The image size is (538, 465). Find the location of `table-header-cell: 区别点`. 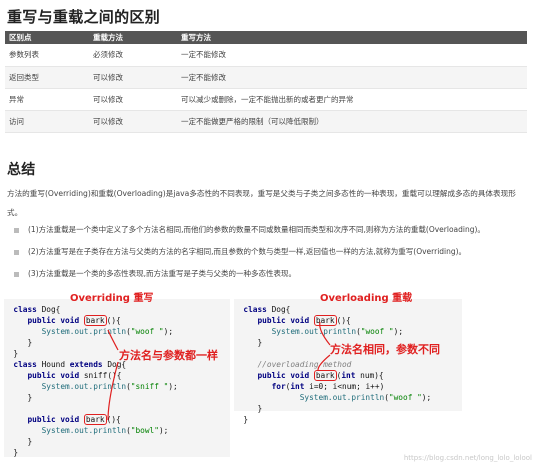

table-header-cell: 区别点 is located at coordinates (47, 37).